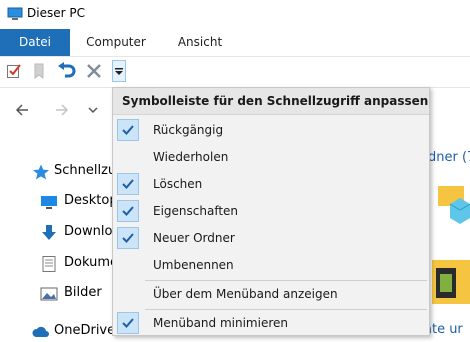 The width and height of the screenshot is (470, 342). Describe the element at coordinates (49, 264) in the screenshot. I see `document-icon` at that location.